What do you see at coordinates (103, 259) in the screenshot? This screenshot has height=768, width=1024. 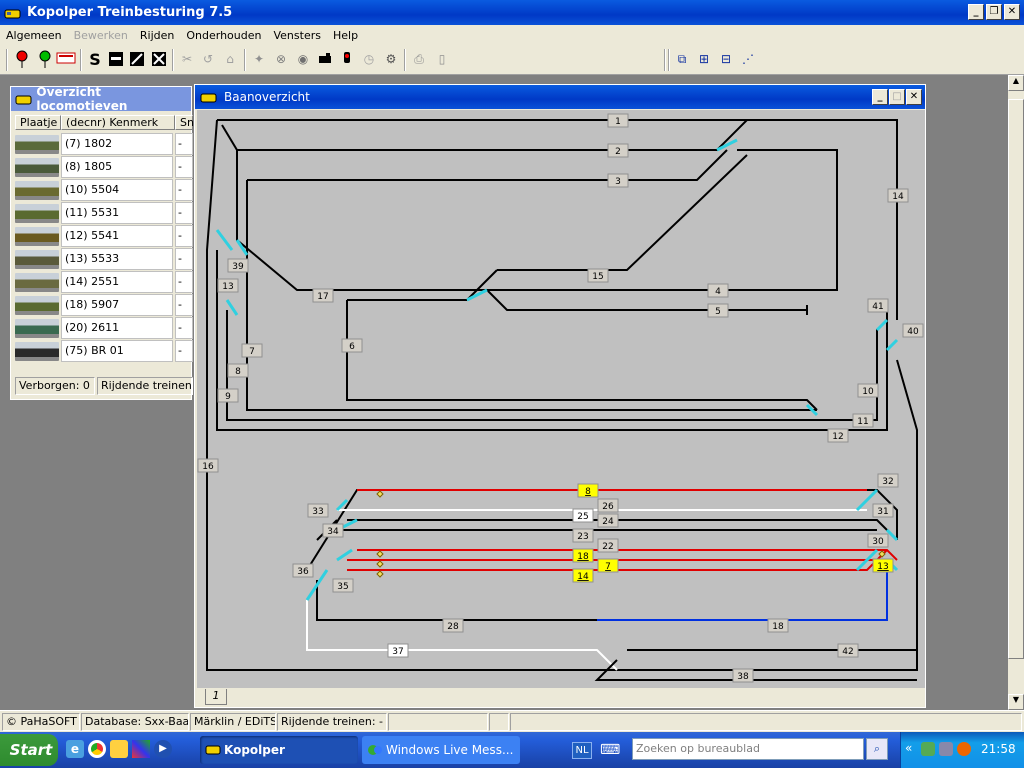 I see `loco-row: (13) 5533-` at bounding box center [103, 259].